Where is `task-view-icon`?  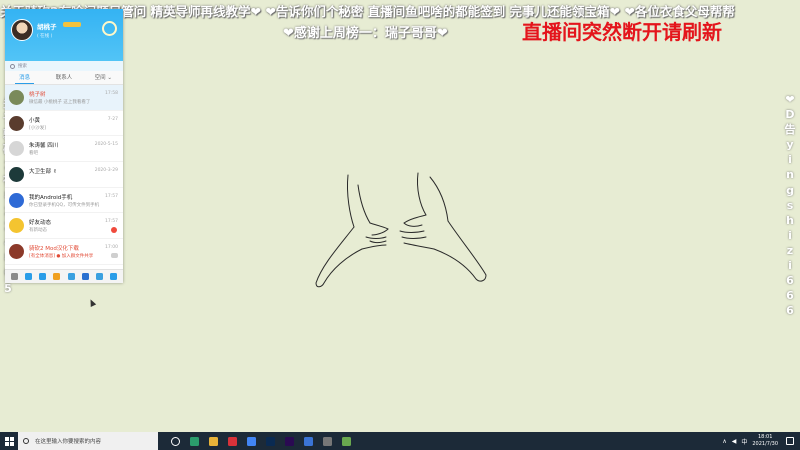 task-view-icon is located at coordinates (175, 441).